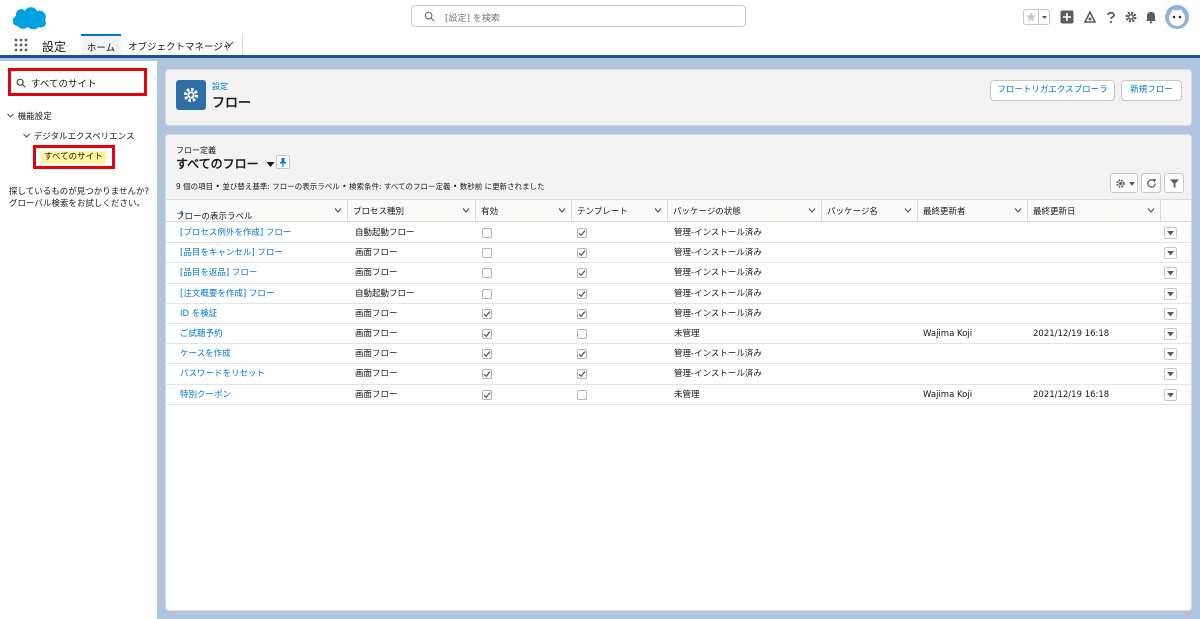  I want to click on tab-object-manager: オブジェクトマネージャ, so click(182, 44).